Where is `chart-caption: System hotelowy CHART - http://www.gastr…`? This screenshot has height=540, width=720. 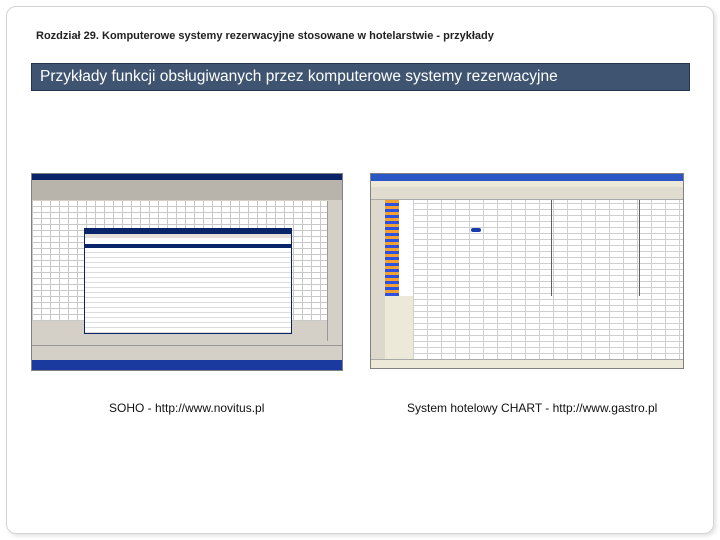
chart-caption: System hotelowy CHART - http://www.gastr… is located at coordinates (532, 408).